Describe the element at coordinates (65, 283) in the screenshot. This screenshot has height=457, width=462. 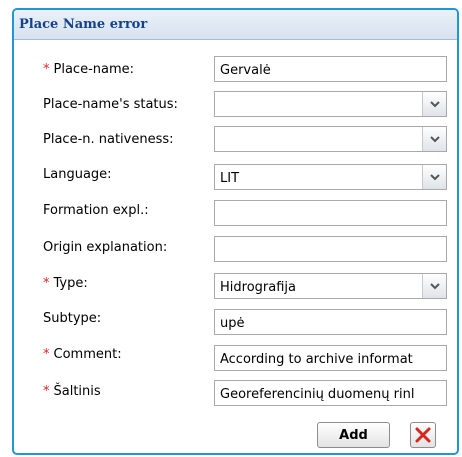
I see `type-label: * Type:` at that location.